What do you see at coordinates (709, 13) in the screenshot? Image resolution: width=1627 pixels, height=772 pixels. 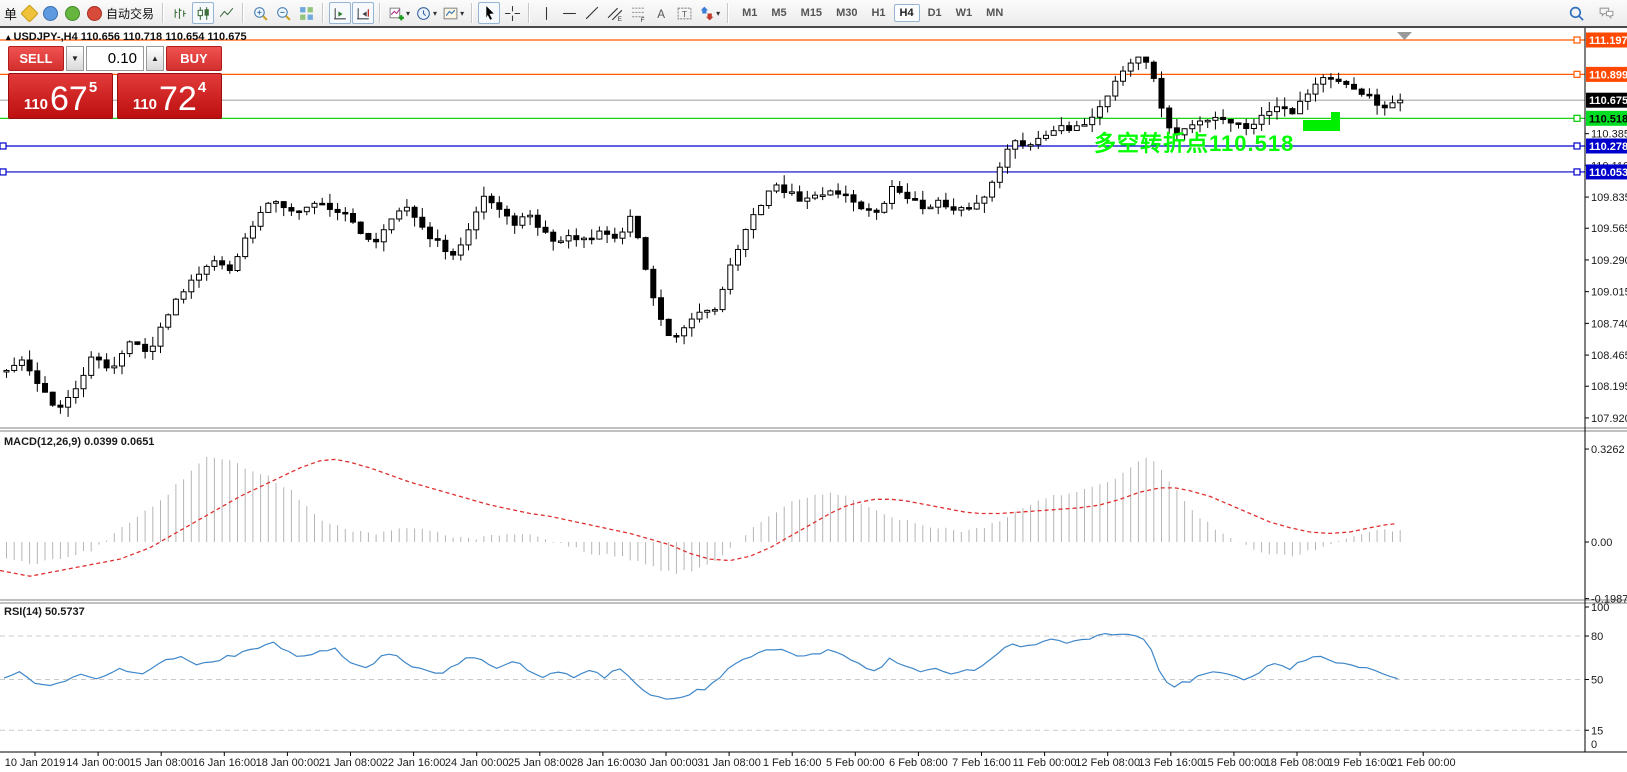 I see `draw-arrows-button: ▾` at bounding box center [709, 13].